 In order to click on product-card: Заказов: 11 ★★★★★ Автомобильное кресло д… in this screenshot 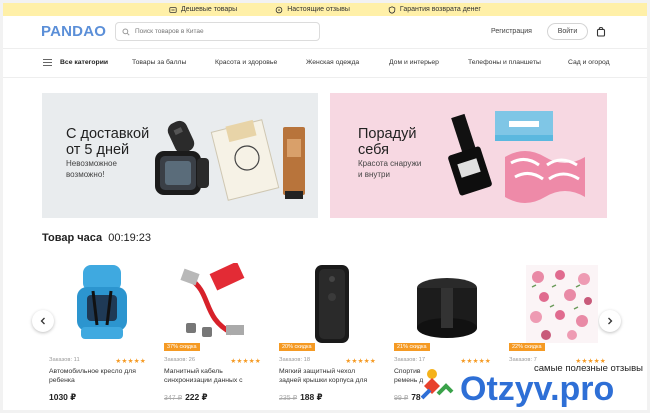, I will do `click(101, 333)`.